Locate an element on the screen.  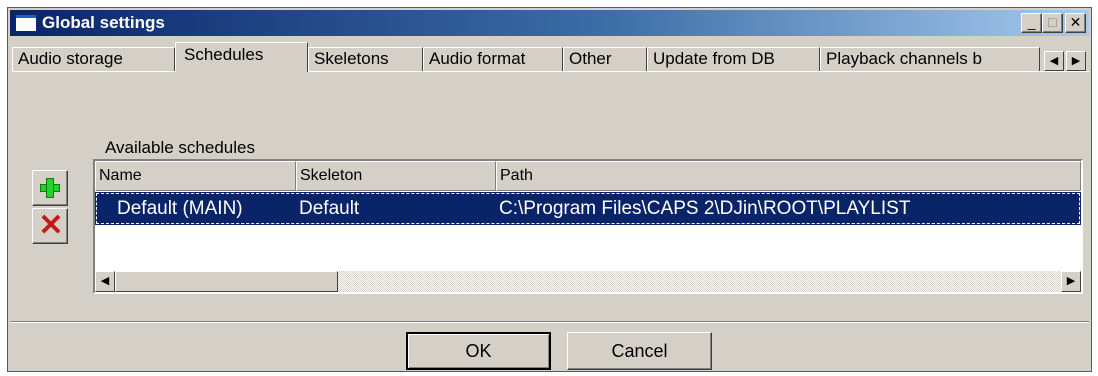
title-bar: Global settings _ □ ✕ is located at coordinates (549, 23).